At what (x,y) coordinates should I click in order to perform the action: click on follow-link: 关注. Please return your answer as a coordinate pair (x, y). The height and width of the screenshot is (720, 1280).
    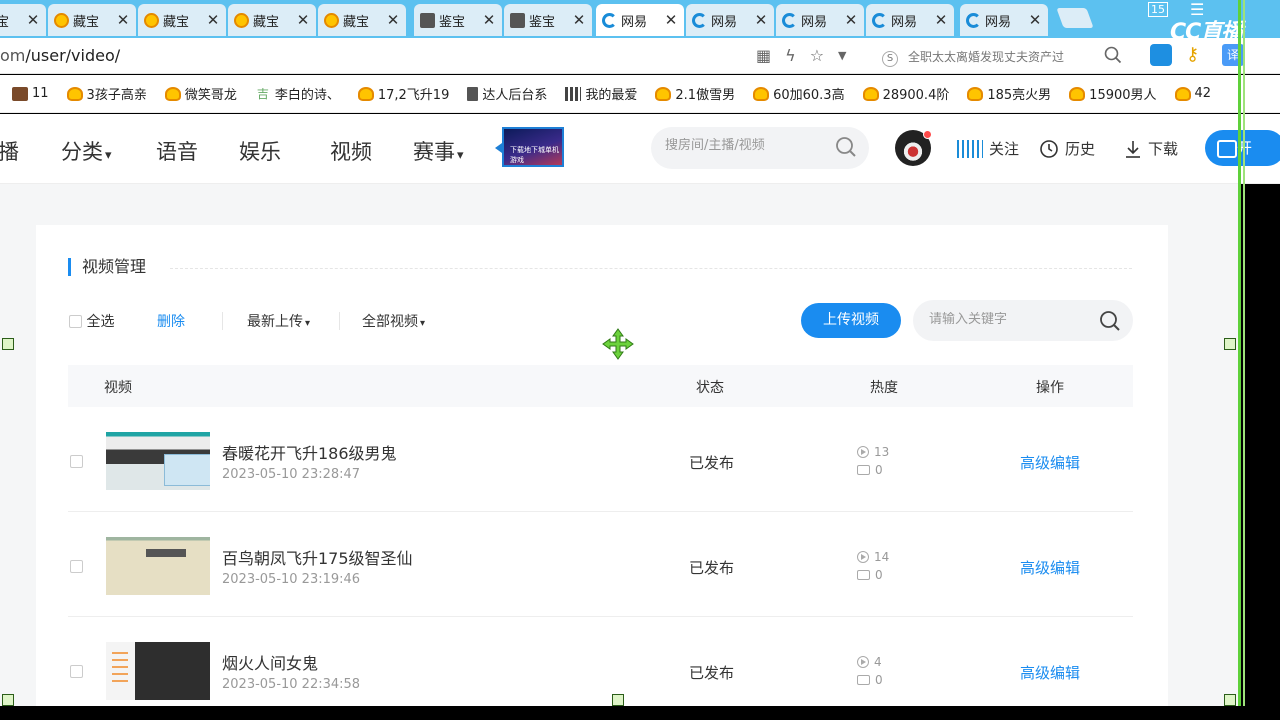
    Looking at the image, I should click on (988, 148).